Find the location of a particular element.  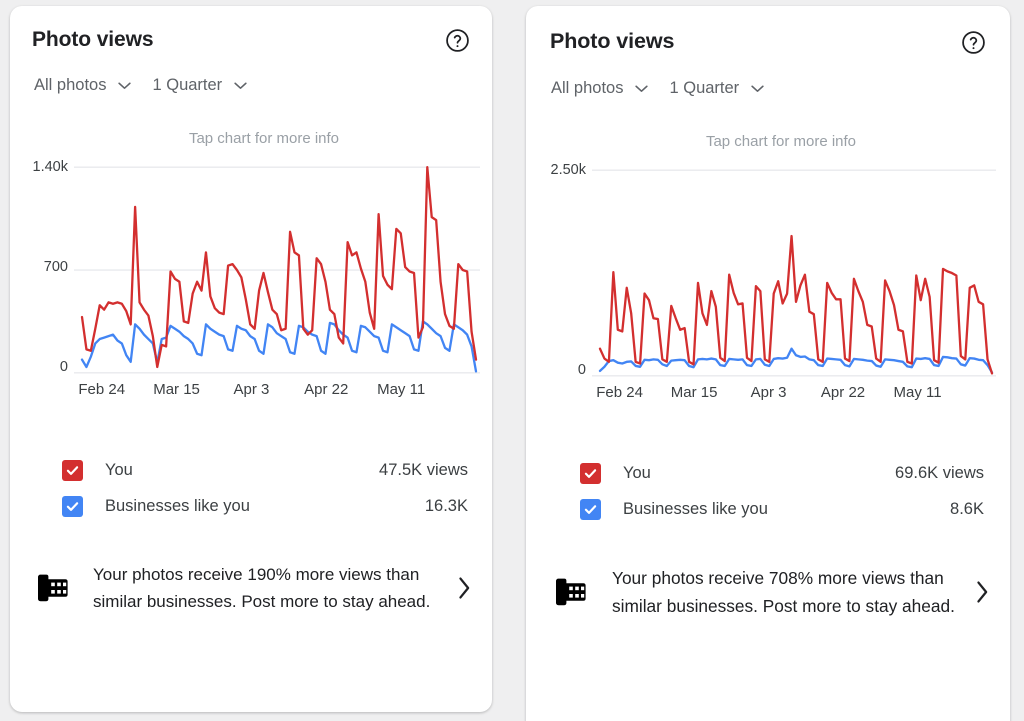

y-axis-tick-label: 700 is located at coordinates (55, 266).